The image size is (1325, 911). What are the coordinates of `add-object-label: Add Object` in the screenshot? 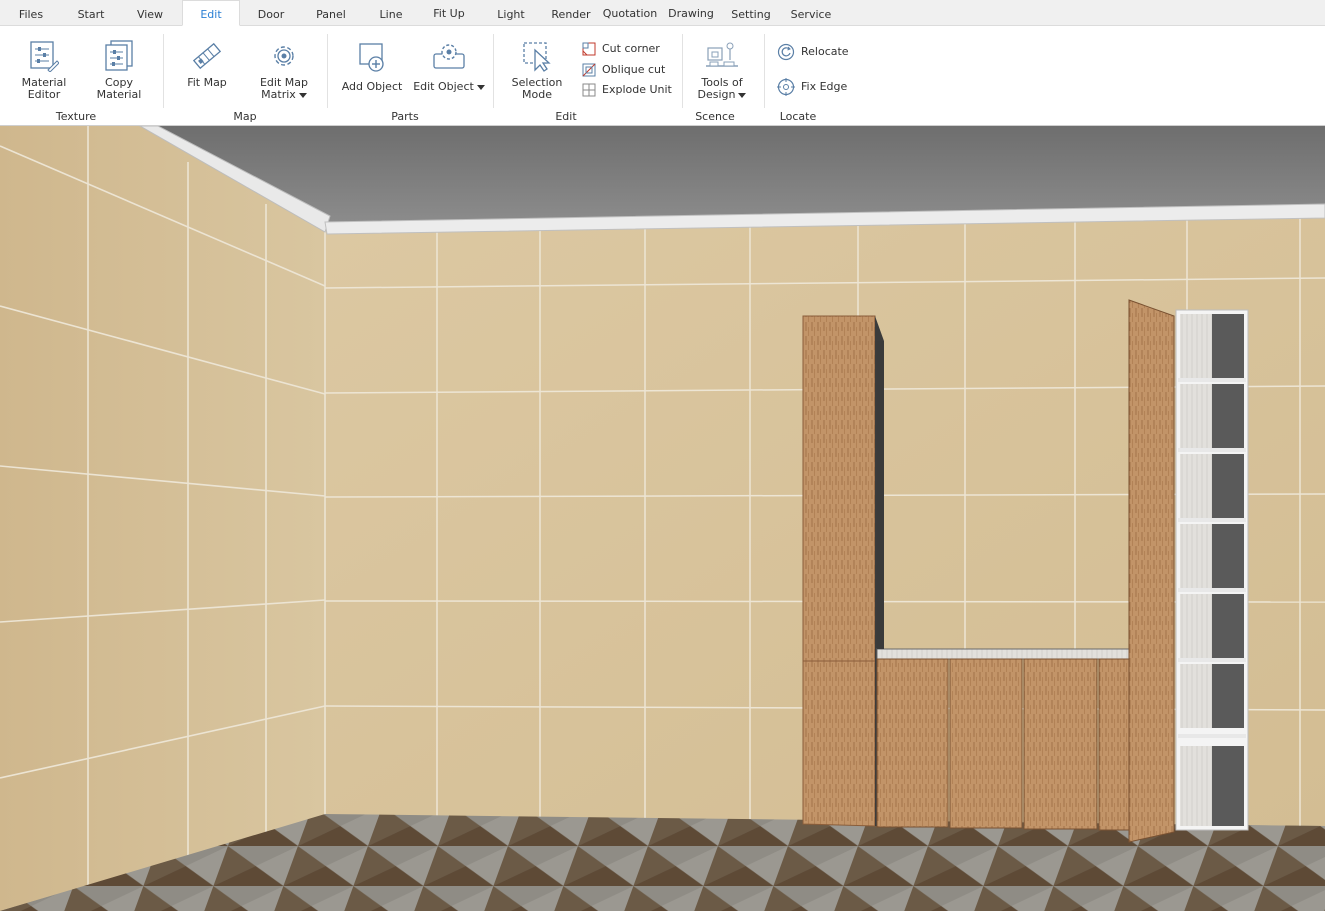 It's located at (372, 86).